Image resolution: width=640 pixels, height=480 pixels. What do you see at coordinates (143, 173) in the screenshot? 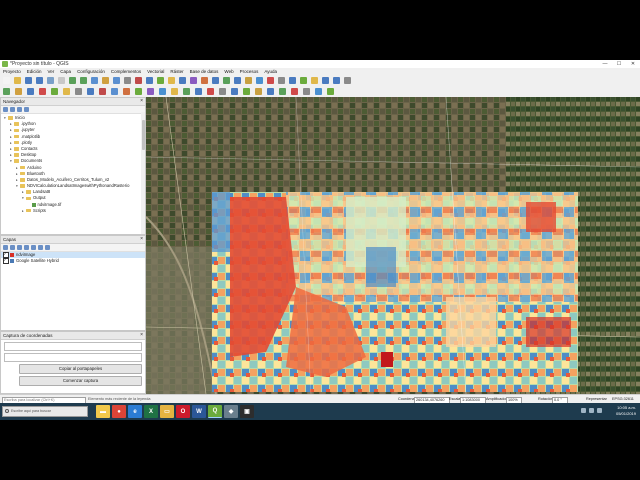
I see `navigator-scrollbar` at bounding box center [143, 173].